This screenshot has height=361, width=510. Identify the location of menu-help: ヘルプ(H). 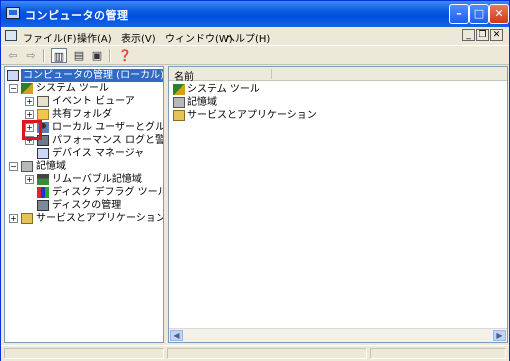
(247, 37).